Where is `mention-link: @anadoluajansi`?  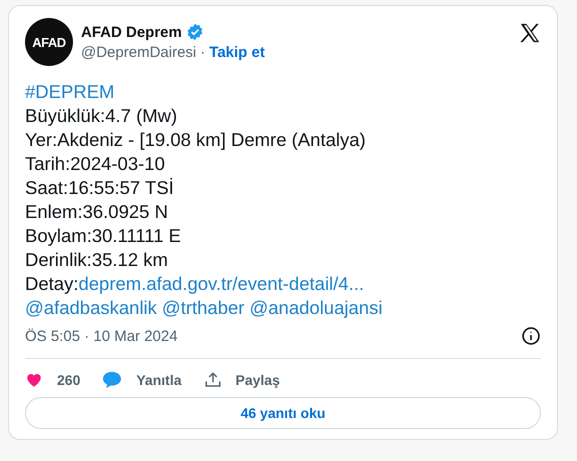 mention-link: @anadoluajansi is located at coordinates (315, 308).